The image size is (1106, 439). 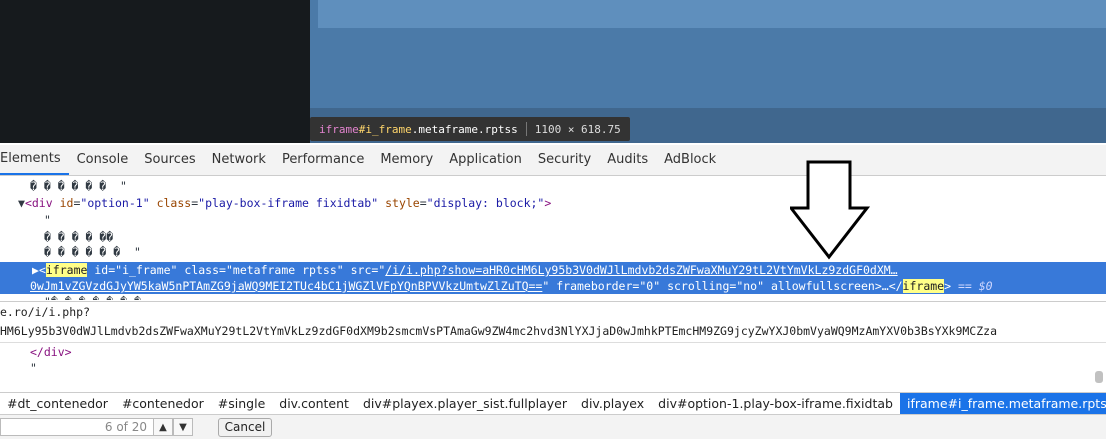 What do you see at coordinates (163, 427) in the screenshot?
I see `search-prev-button: ▲` at bounding box center [163, 427].